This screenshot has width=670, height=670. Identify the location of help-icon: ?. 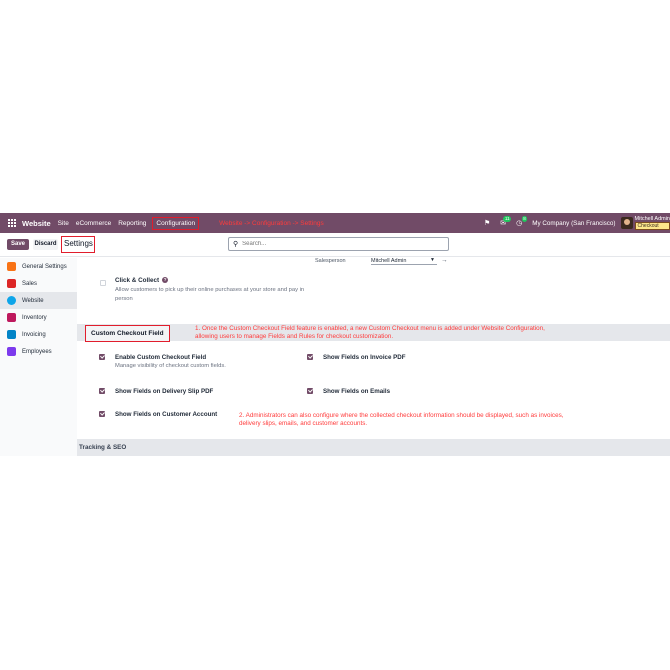
(165, 280).